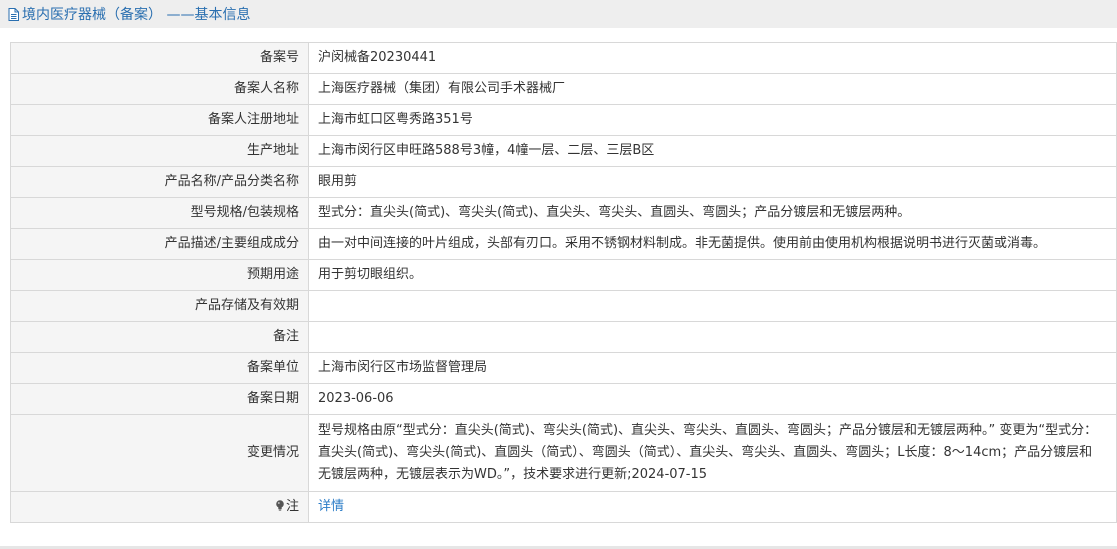 The image size is (1117, 549). Describe the element at coordinates (331, 506) in the screenshot. I see `details-link: 详情` at that location.